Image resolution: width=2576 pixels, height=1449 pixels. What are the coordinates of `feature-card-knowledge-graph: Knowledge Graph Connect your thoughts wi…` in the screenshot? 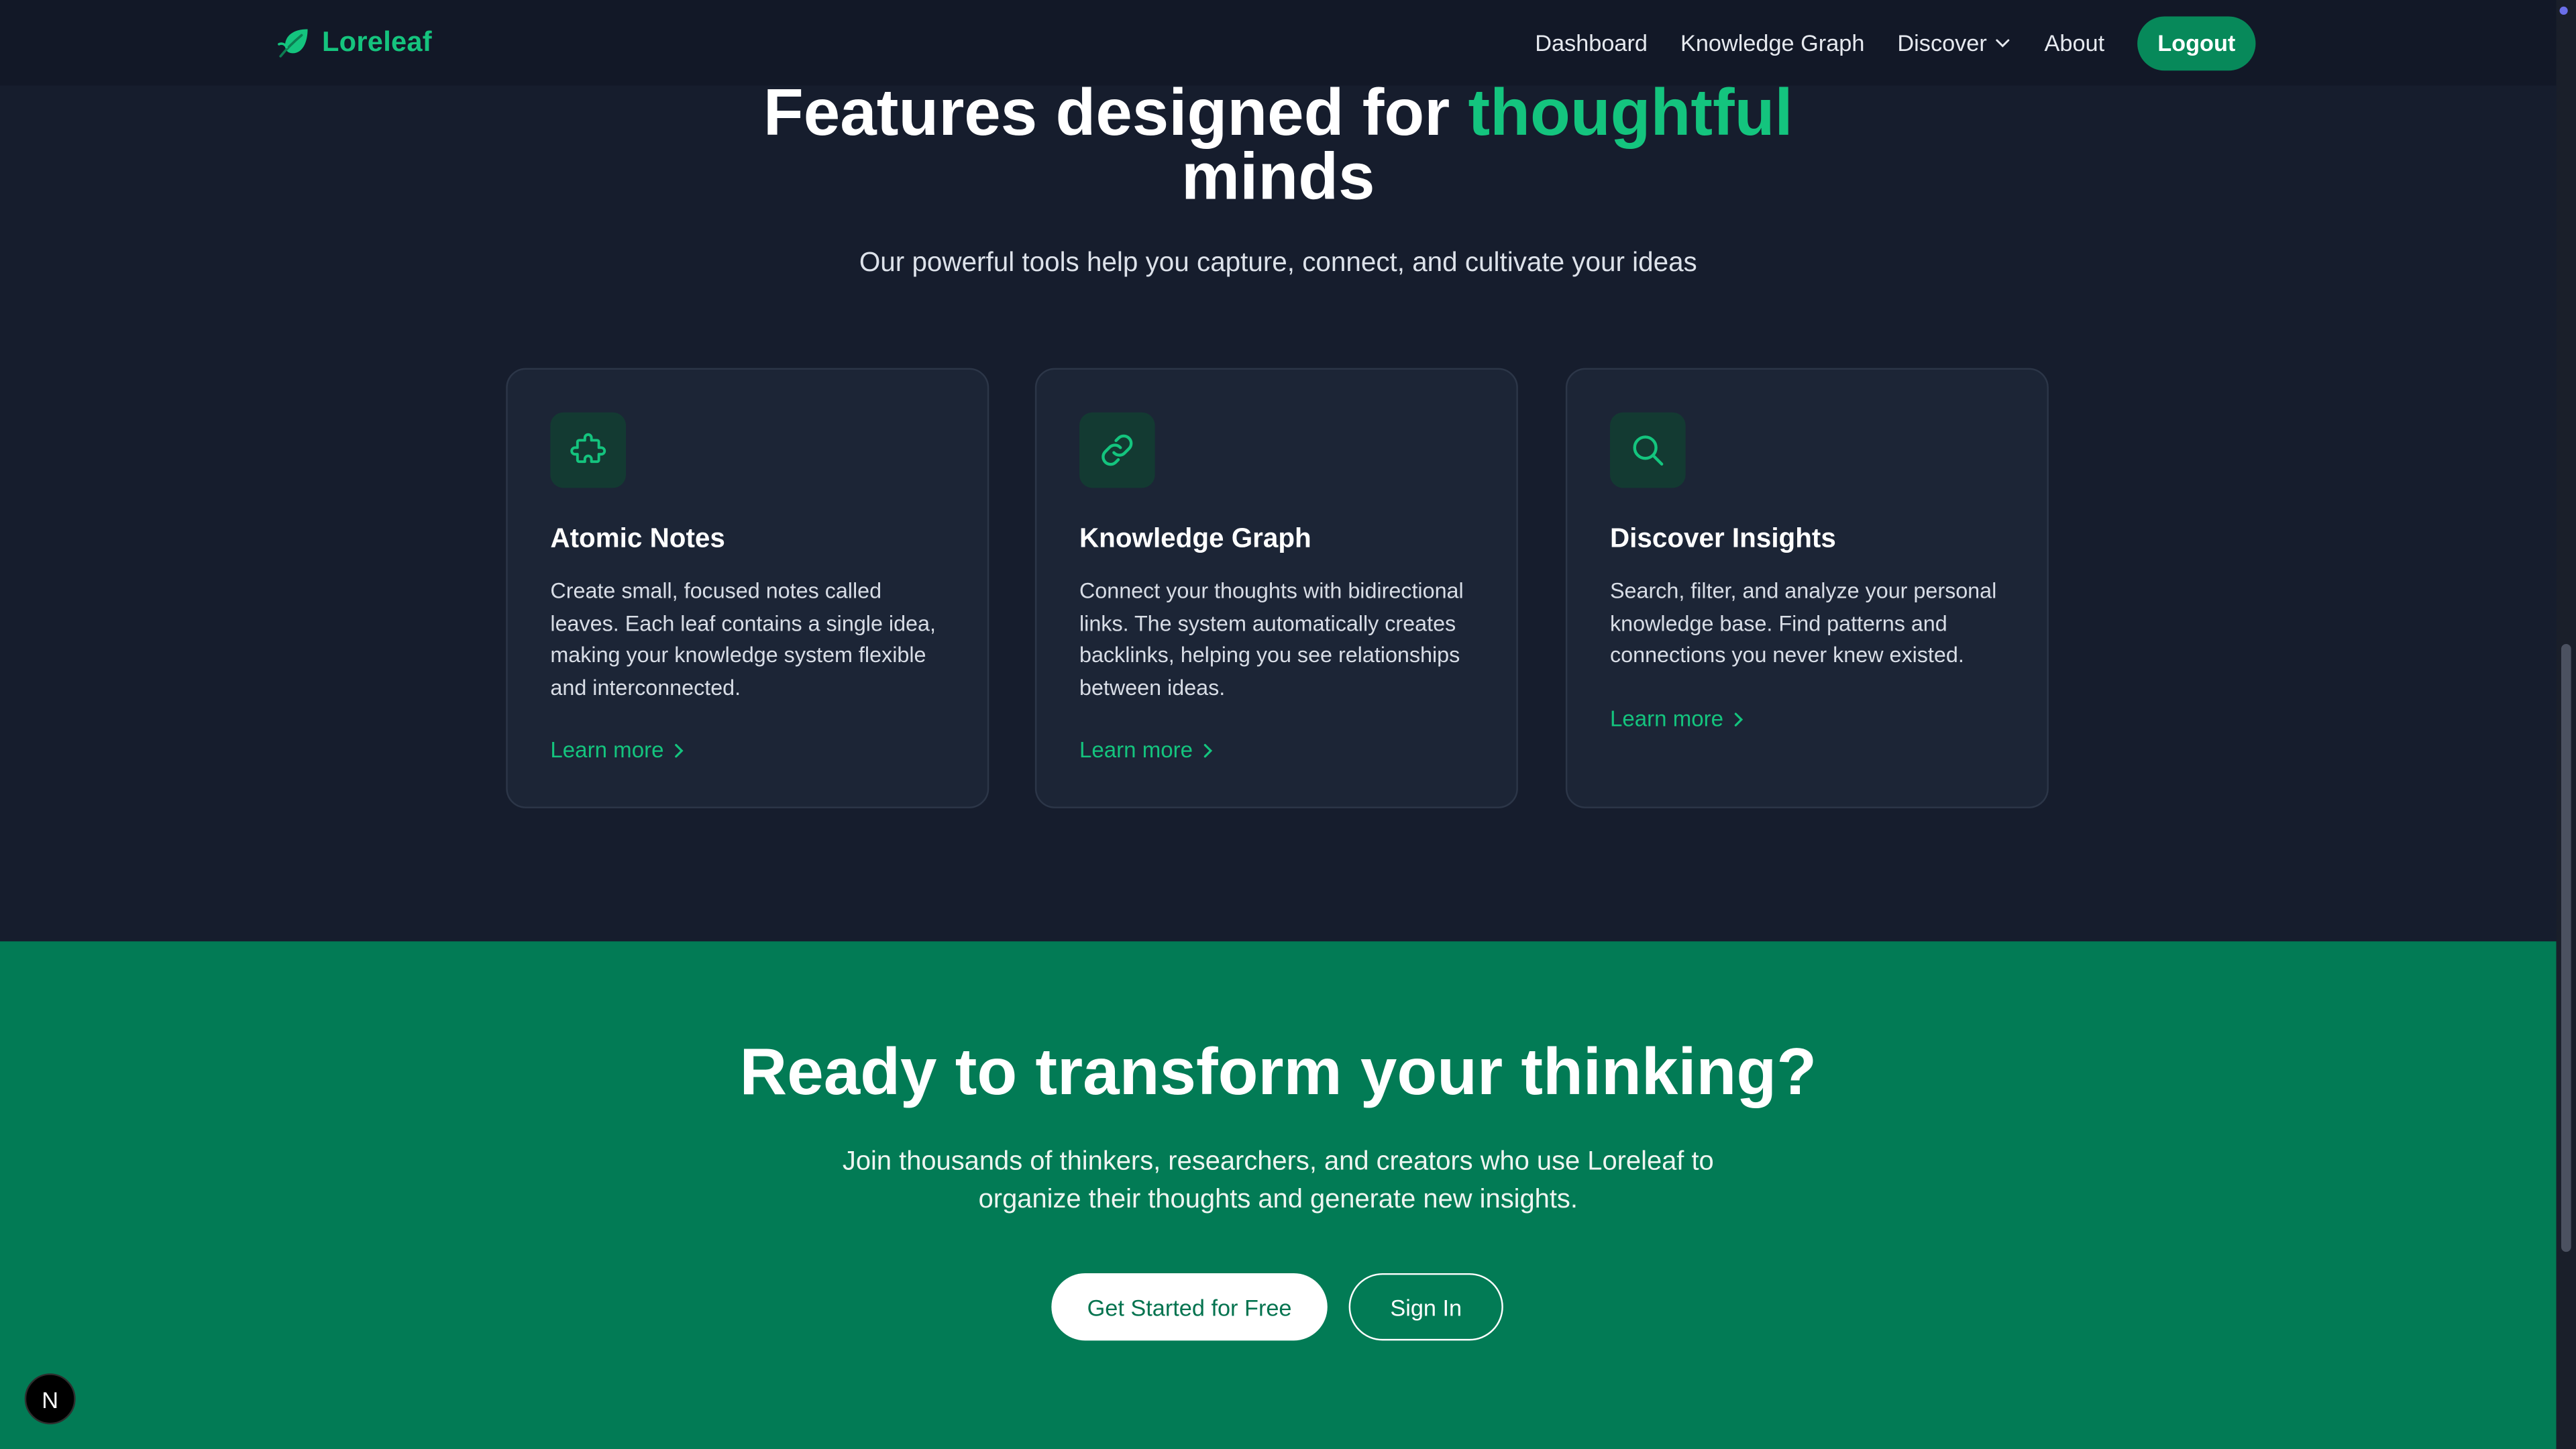 It's located at (1276, 588).